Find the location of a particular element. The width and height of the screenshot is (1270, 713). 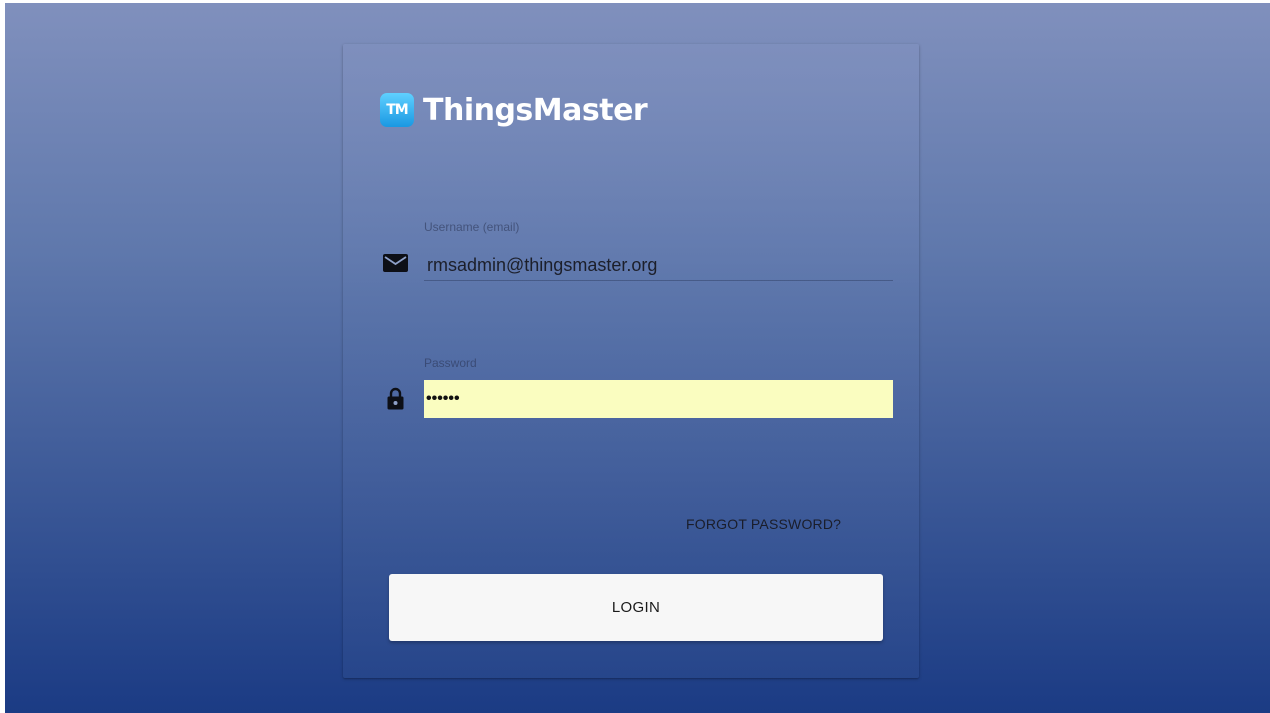

password-input: •••••• is located at coordinates (658, 399).